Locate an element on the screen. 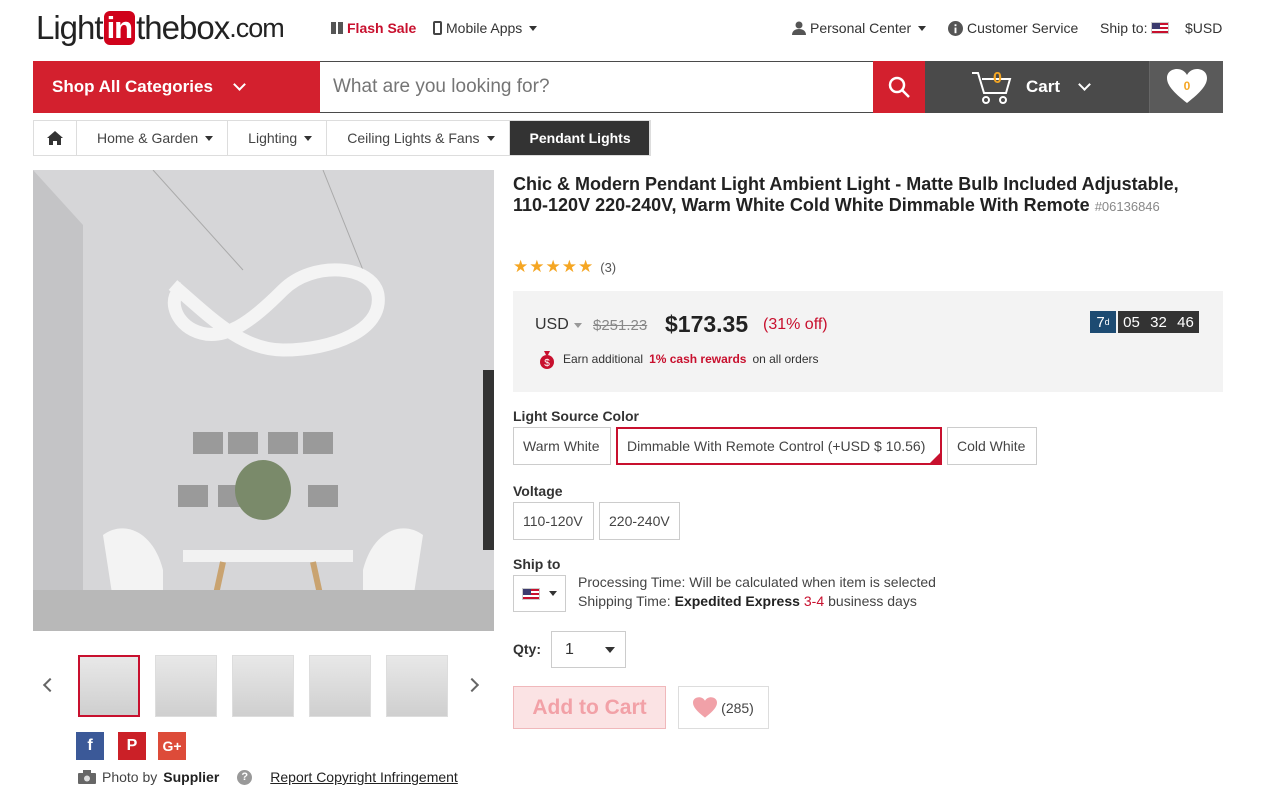 Image resolution: width=1262 pixels, height=801 pixels. breadcrumb-item: Lighting is located at coordinates (278, 138).